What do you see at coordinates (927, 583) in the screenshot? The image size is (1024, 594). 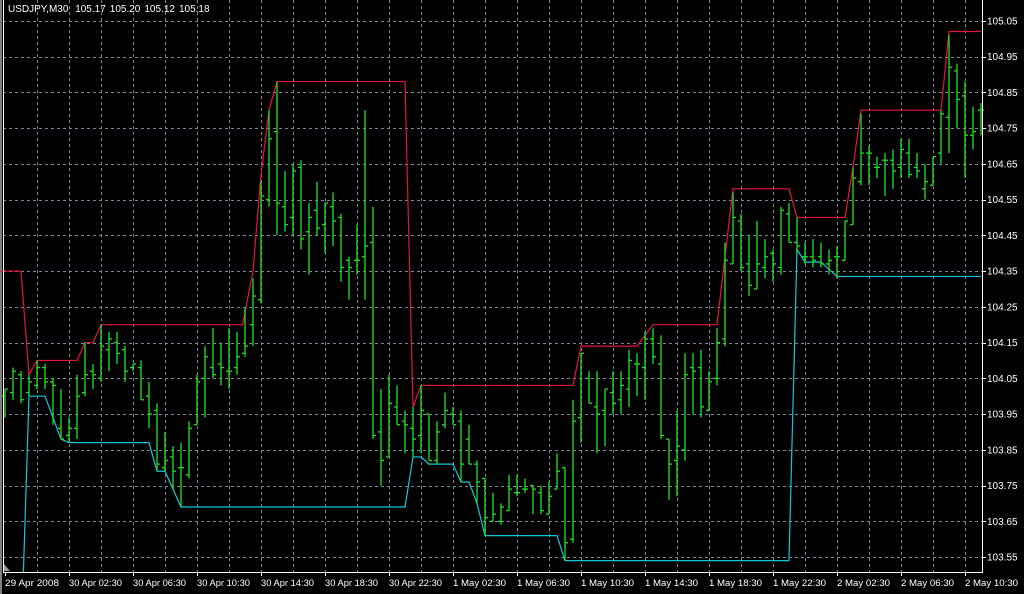 I see `time-axis-label: 2 May 06:30` at bounding box center [927, 583].